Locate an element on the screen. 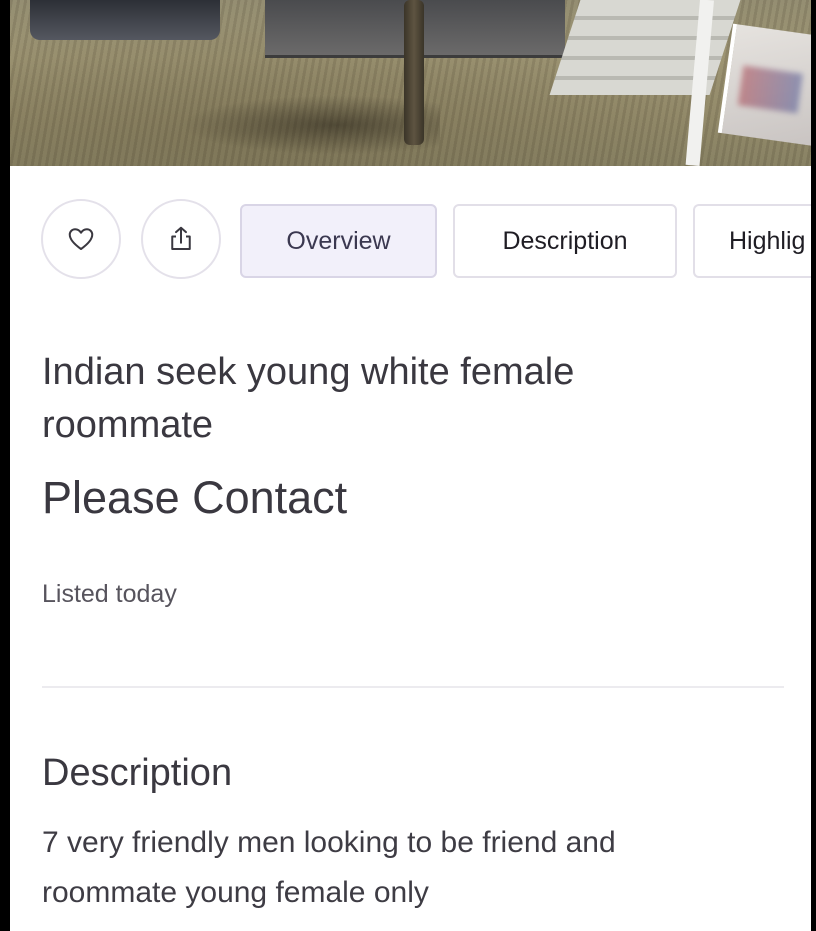 The width and height of the screenshot is (816, 931). photo-sign-board is located at coordinates (764, 85).